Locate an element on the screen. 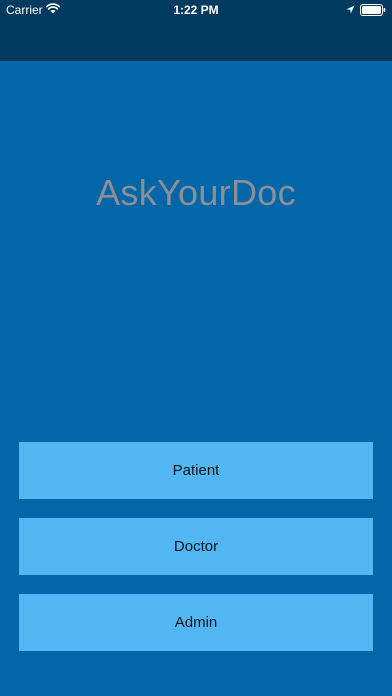  doctor-button: Doctor is located at coordinates (196, 546).